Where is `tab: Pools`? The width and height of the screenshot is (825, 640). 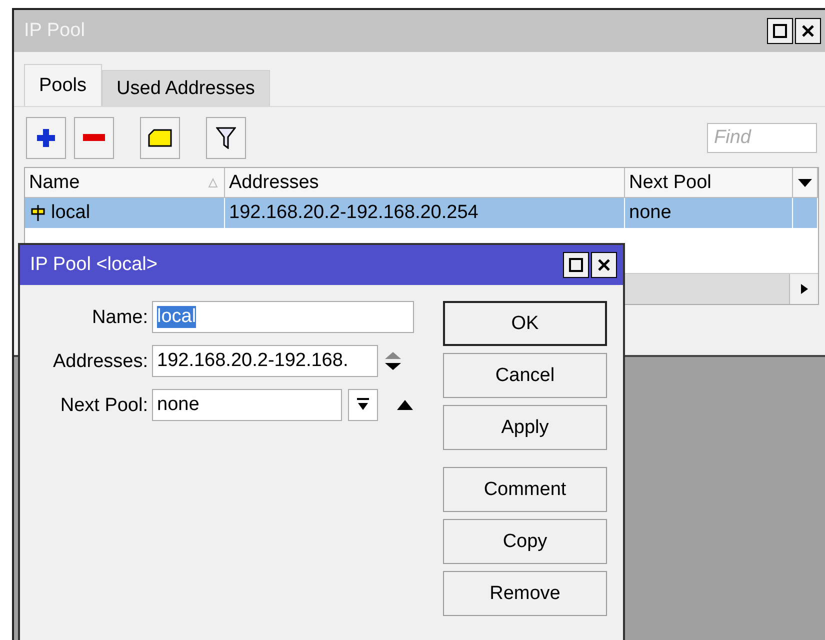 tab: Pools is located at coordinates (63, 85).